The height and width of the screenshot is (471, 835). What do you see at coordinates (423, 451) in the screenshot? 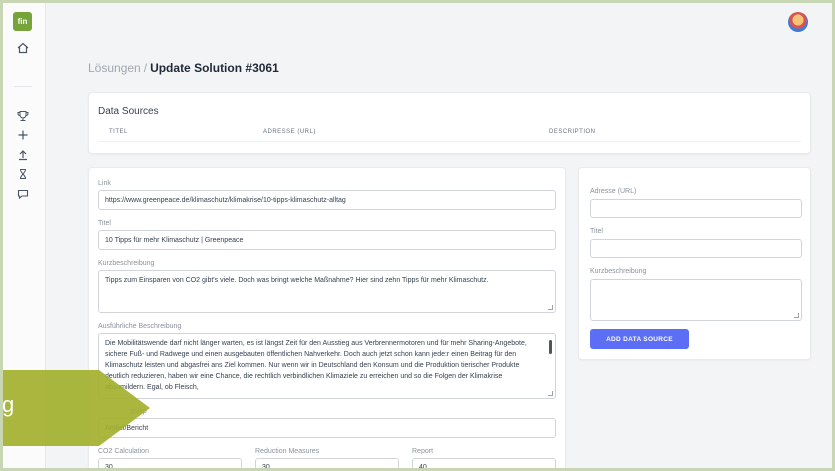
I see `report-label: Report` at bounding box center [423, 451].